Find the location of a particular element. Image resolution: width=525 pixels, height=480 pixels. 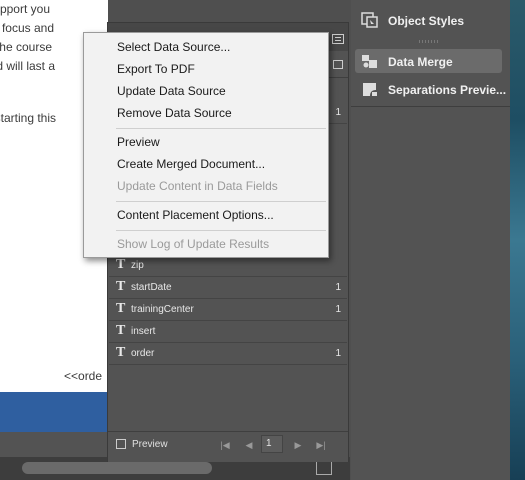

previous-record-icon: ◀ is located at coordinates (249, 445).